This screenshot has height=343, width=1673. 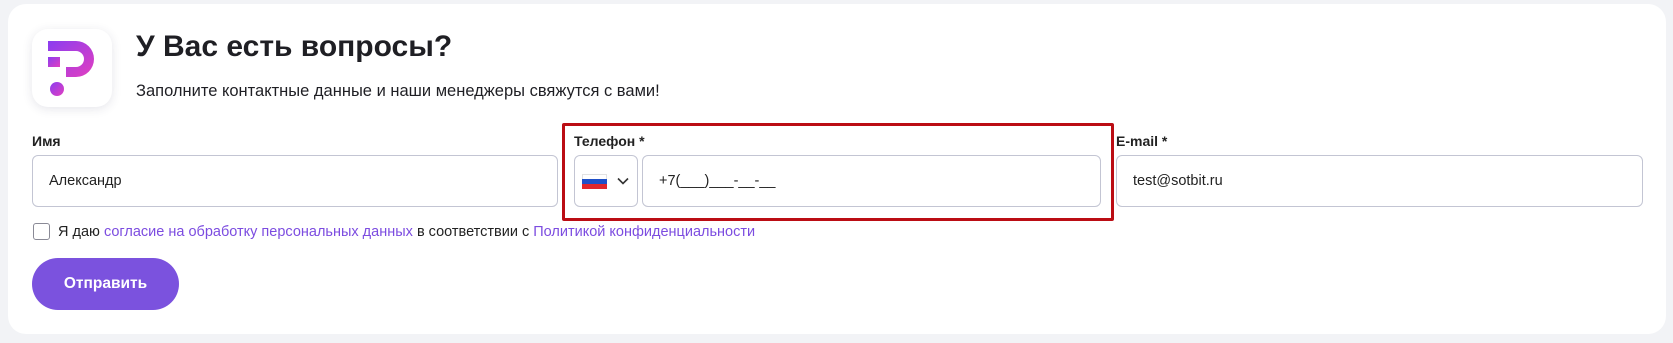 I want to click on submit-button: Отправить, so click(x=105, y=284).